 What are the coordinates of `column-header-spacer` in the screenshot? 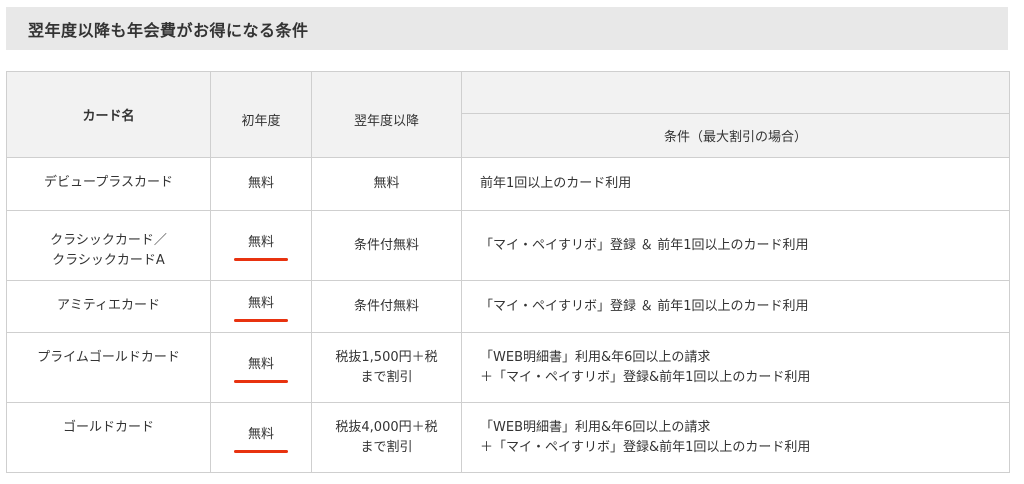 It's located at (735, 92).